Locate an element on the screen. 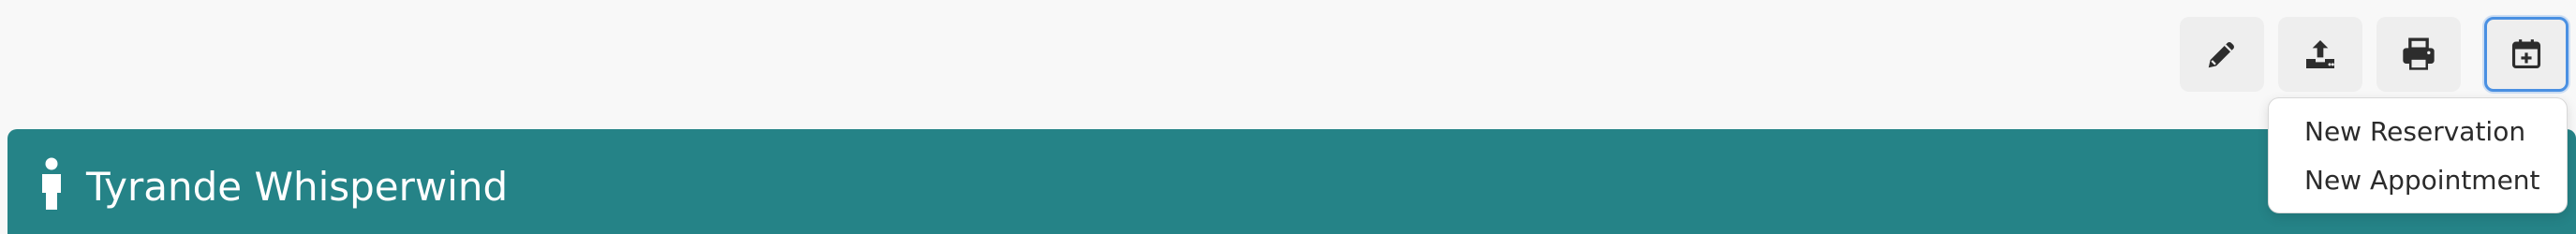  menu-item-new-reservation: New Reservation is located at coordinates (2415, 132).